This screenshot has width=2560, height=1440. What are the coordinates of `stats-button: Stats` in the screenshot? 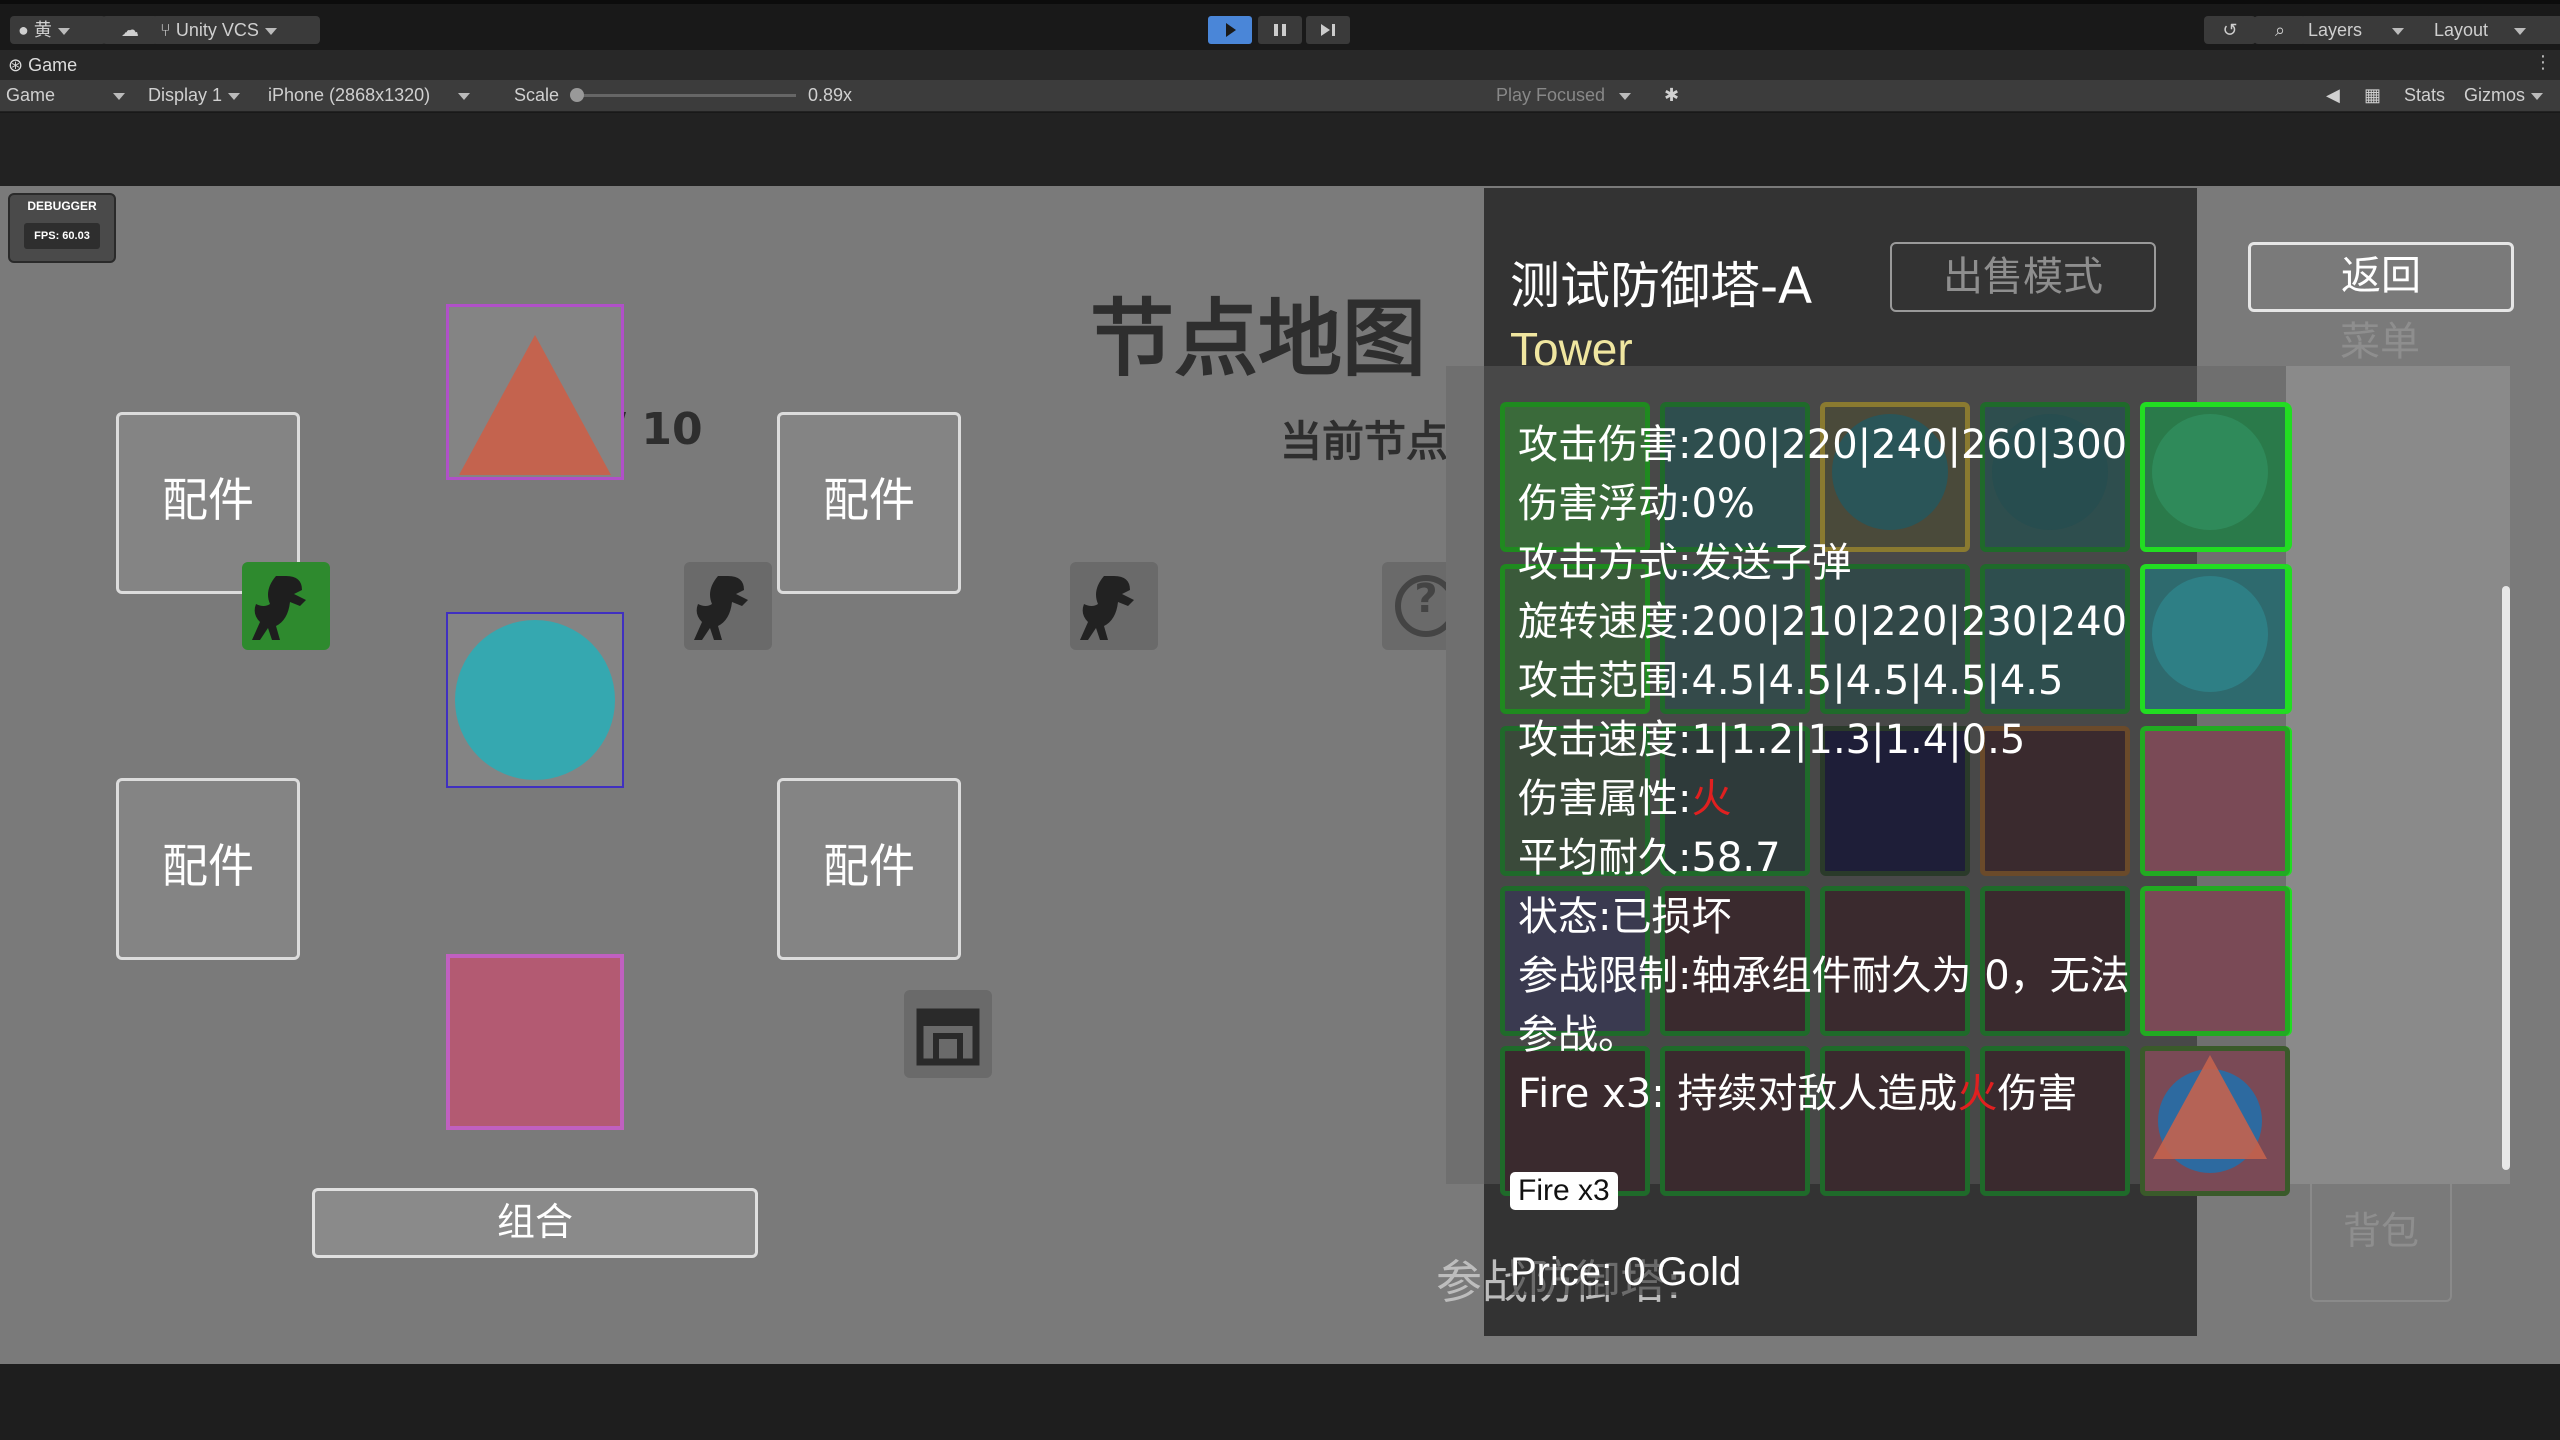 It's located at (2424, 95).